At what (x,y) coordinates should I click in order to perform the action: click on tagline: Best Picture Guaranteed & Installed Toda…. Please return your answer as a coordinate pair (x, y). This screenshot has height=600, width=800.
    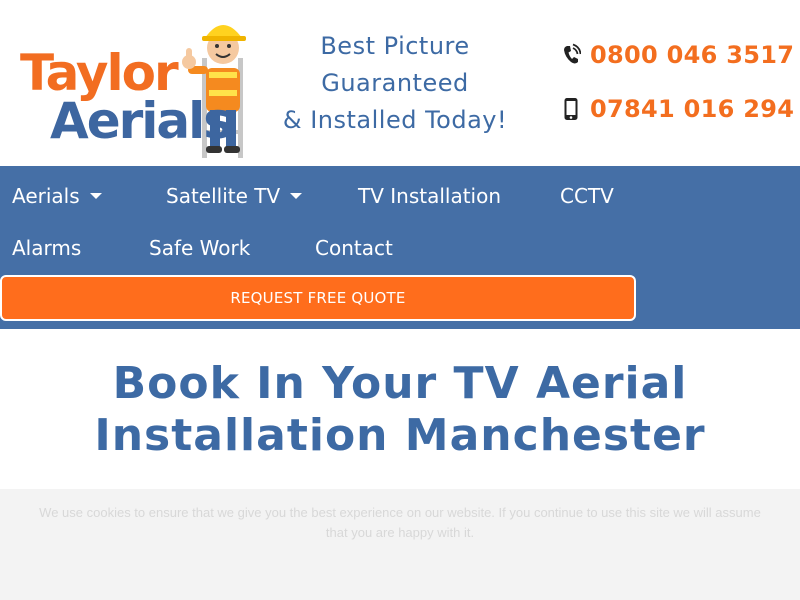
    Looking at the image, I should click on (395, 83).